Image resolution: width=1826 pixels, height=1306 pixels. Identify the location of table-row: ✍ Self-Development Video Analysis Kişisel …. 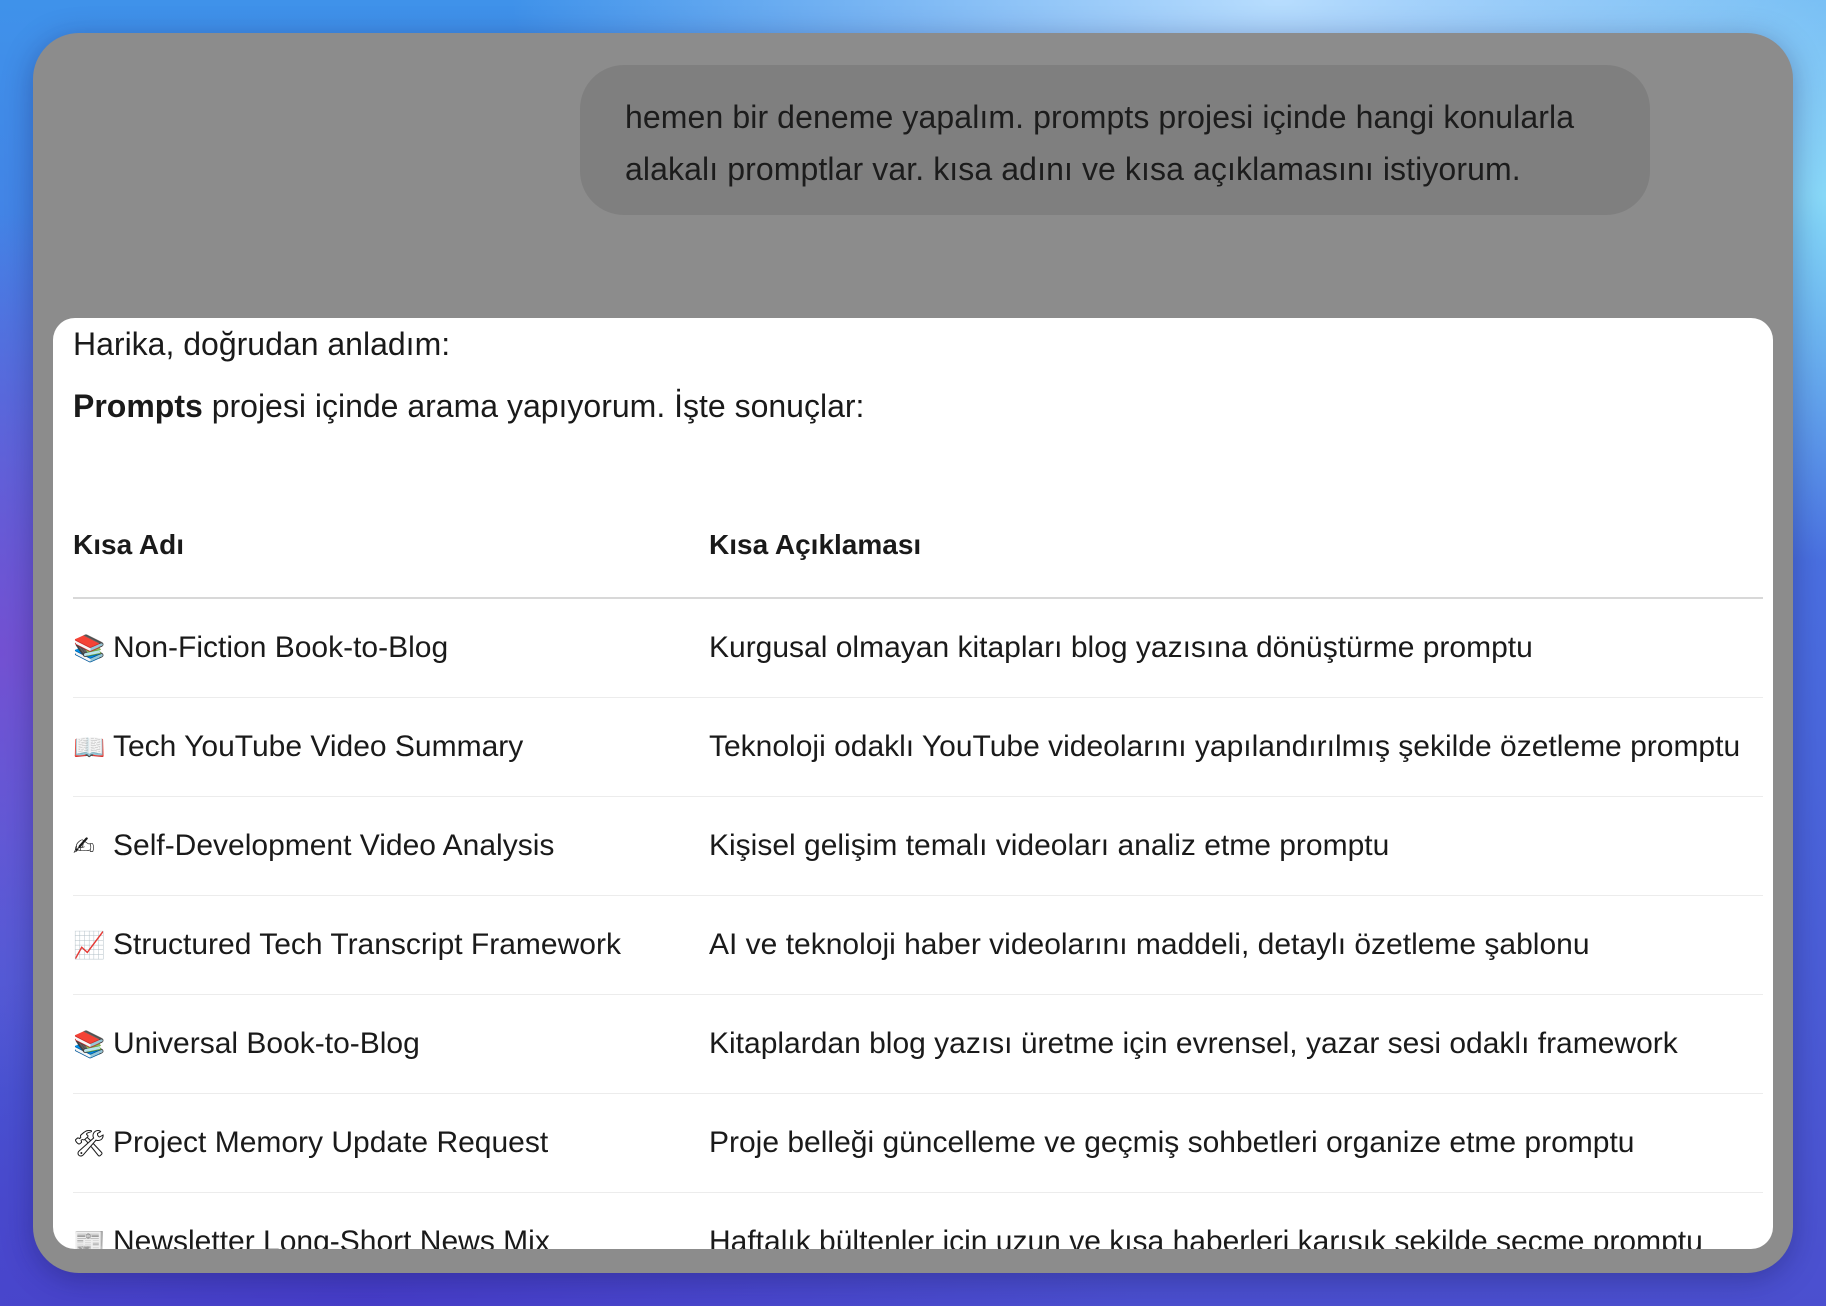
(918, 846).